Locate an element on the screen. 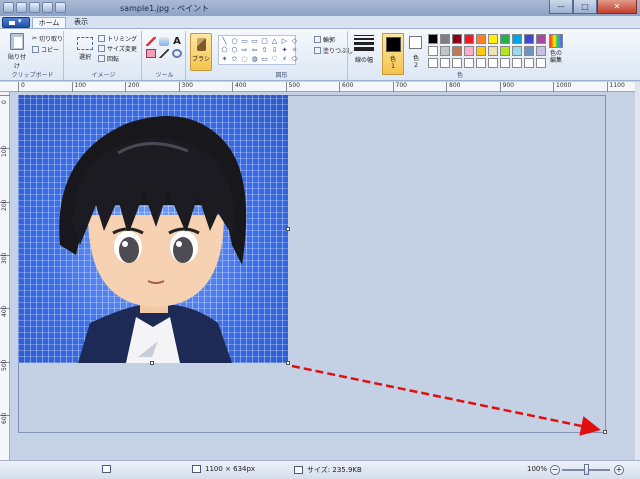 The height and width of the screenshot is (479, 640). file-size-icon is located at coordinates (298, 470).